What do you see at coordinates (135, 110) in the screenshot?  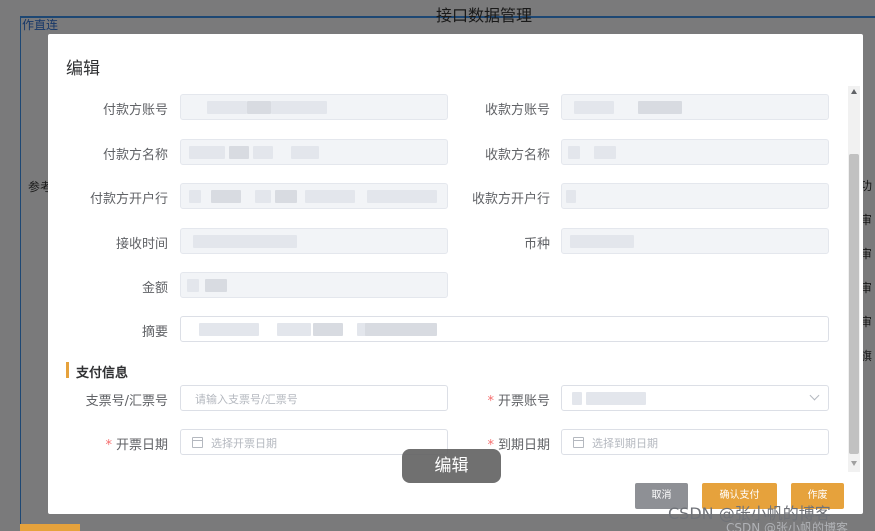 I see `payer-account-label: 付款方账号` at bounding box center [135, 110].